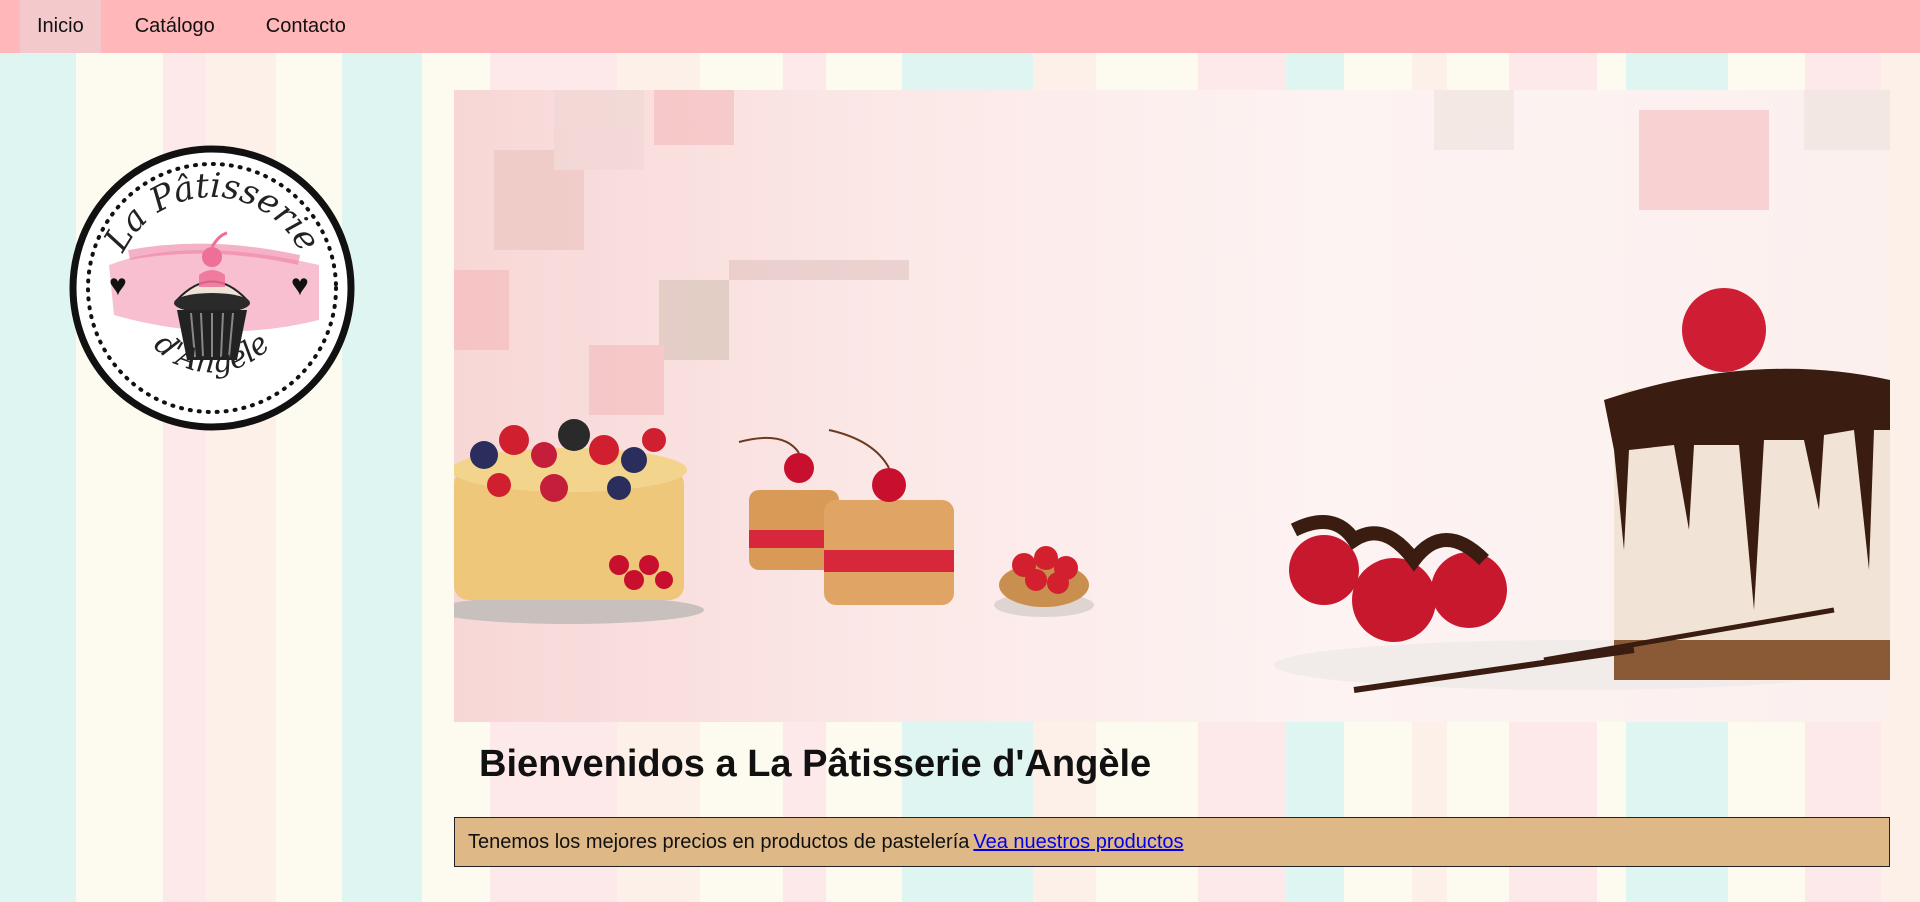 Image resolution: width=1920 pixels, height=902 pixels. Describe the element at coordinates (306, 26) in the screenshot. I see `nav-item-contacto: Contacto` at that location.